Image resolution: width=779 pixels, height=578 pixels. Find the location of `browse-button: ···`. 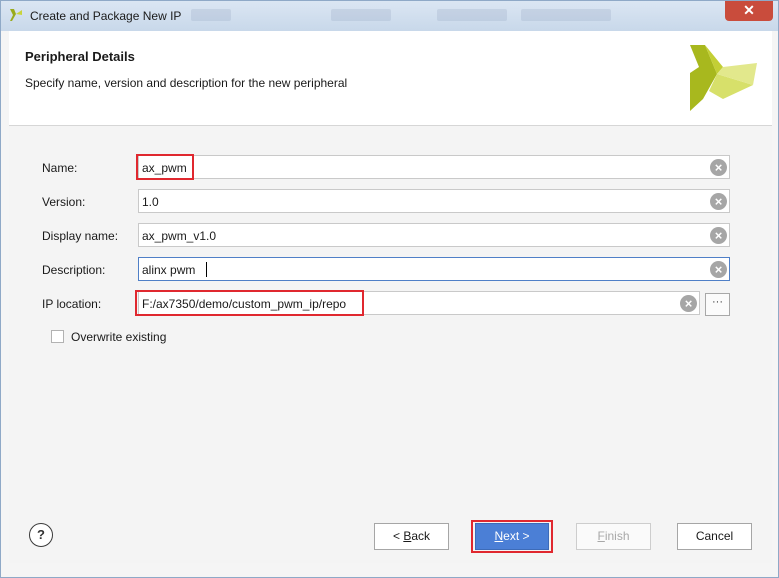

browse-button: ··· is located at coordinates (717, 304).